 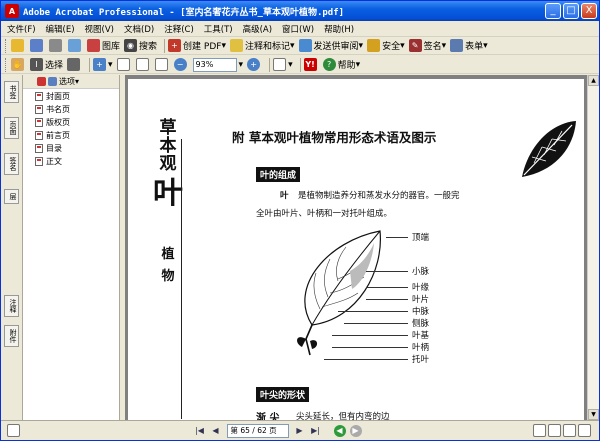 I want to click on sign-button: ✎ 签名 ▾, so click(x=427, y=46).